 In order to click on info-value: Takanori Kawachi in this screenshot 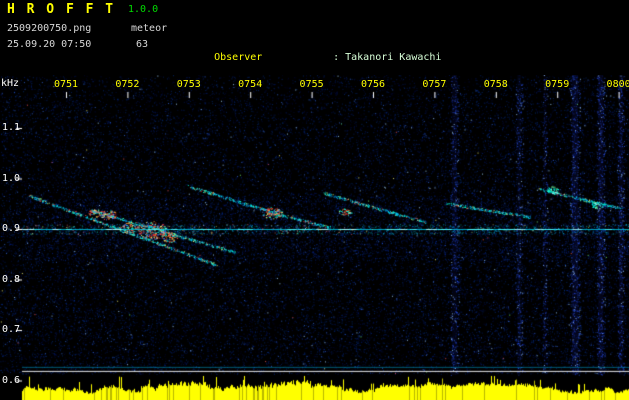, I will do `click(393, 57)`.